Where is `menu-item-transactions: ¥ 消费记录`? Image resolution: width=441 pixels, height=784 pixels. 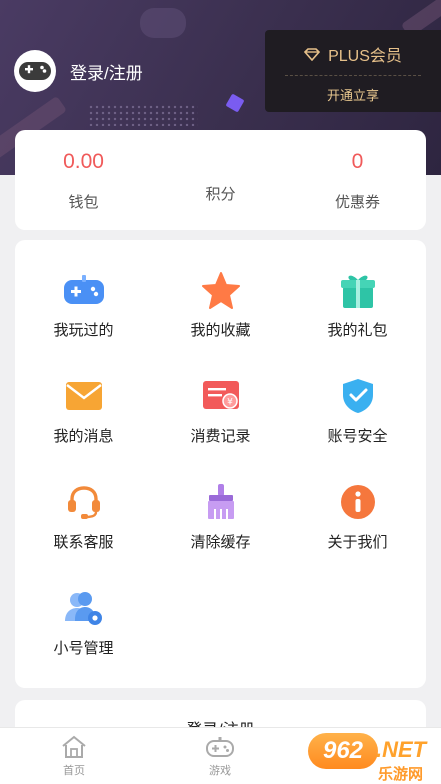 menu-item-transactions: ¥ 消费记录 is located at coordinates (220, 399).